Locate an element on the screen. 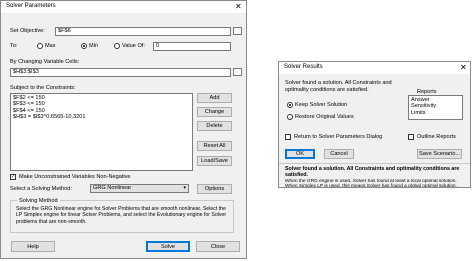  reports-list: Answer Sensitivity Limits is located at coordinates (435, 107).